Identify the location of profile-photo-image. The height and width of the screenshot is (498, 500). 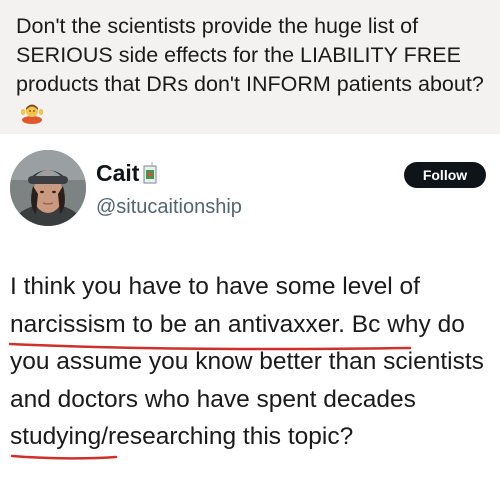
(48, 188).